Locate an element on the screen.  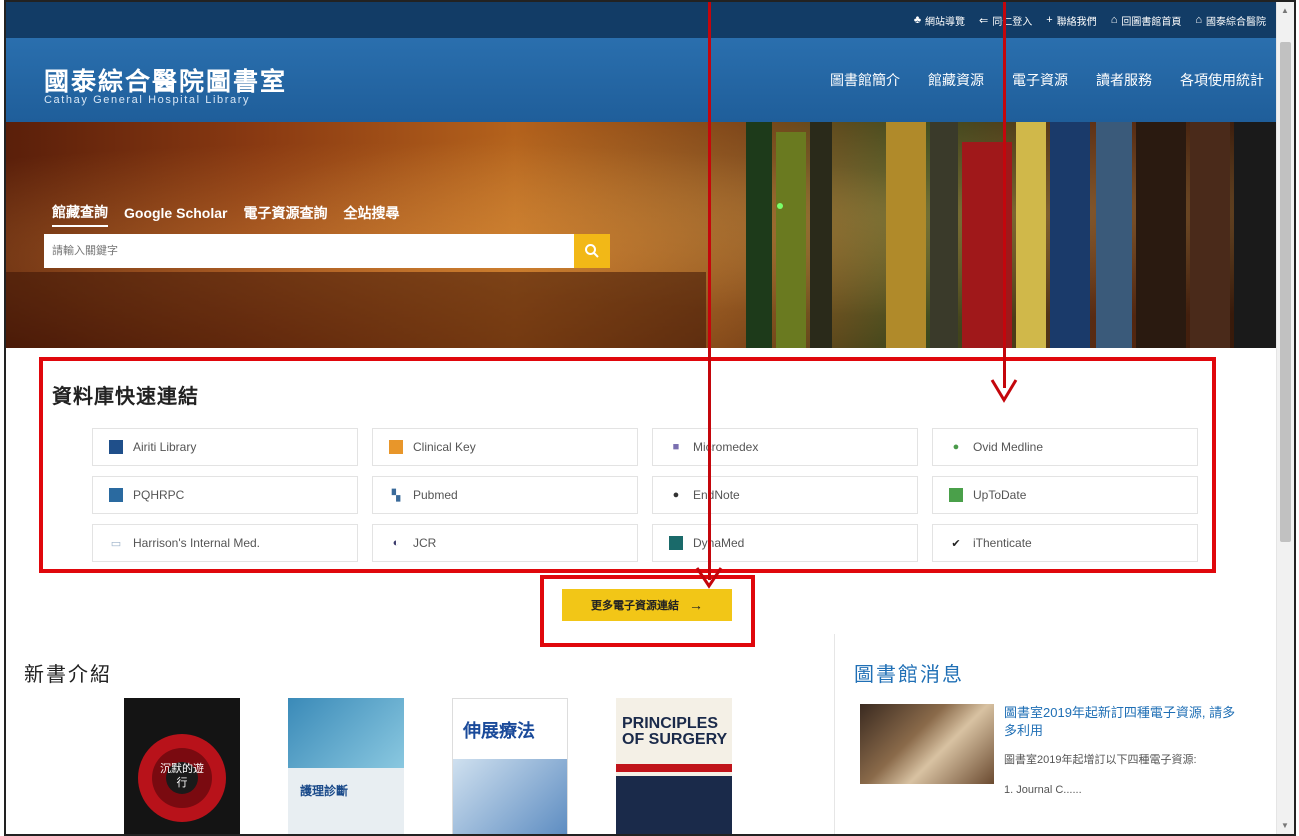
library-news-title: 圖書館消息 is located at coordinates (909, 675).